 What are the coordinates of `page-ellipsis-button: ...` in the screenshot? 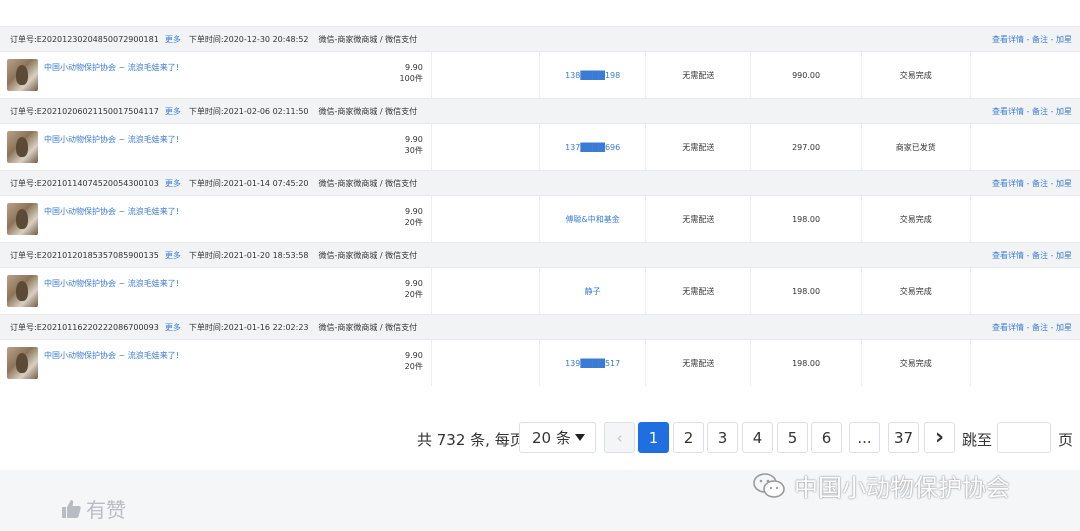 It's located at (864, 437).